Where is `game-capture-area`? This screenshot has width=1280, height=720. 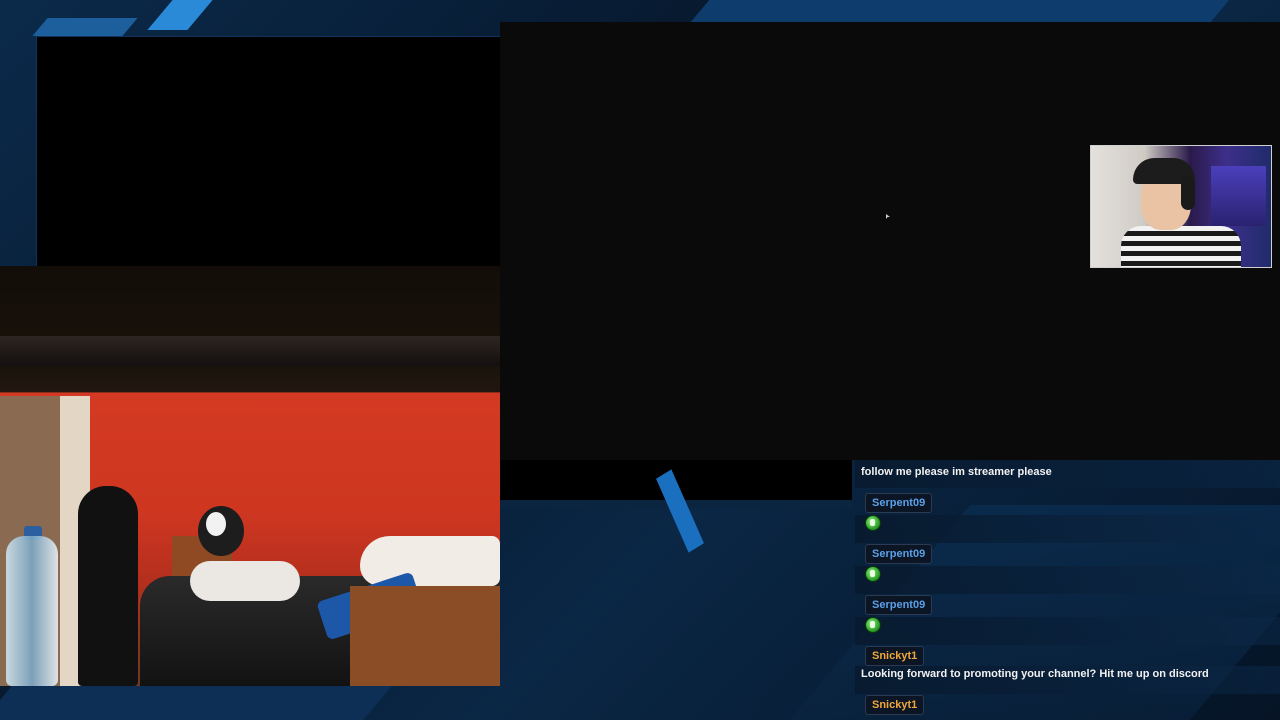
game-capture-area is located at coordinates (274, 157).